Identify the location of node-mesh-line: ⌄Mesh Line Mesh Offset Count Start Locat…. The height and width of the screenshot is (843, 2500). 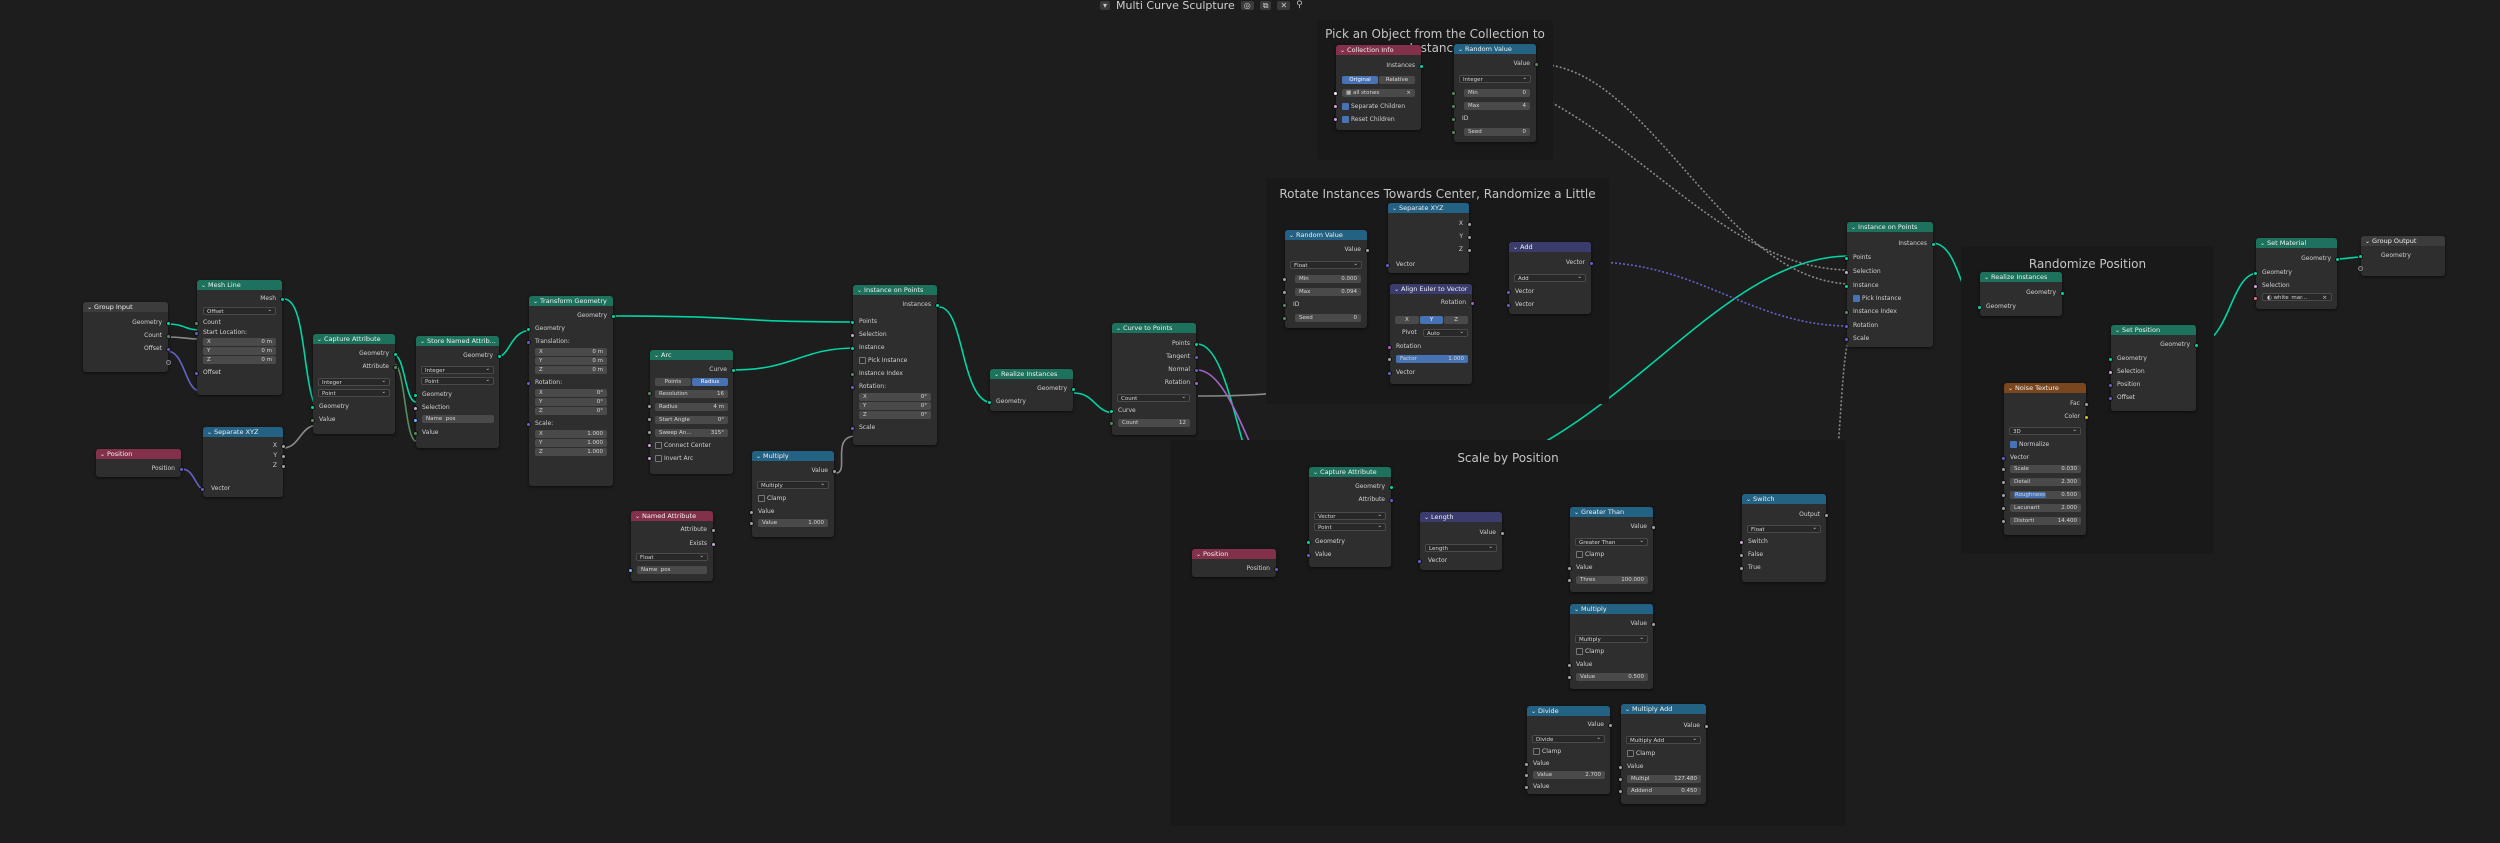
(239, 337).